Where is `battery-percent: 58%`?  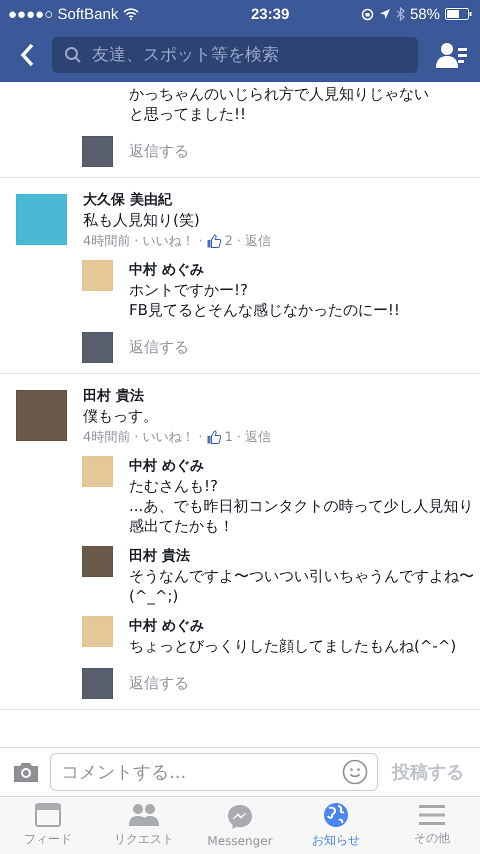
battery-percent: 58% is located at coordinates (425, 14).